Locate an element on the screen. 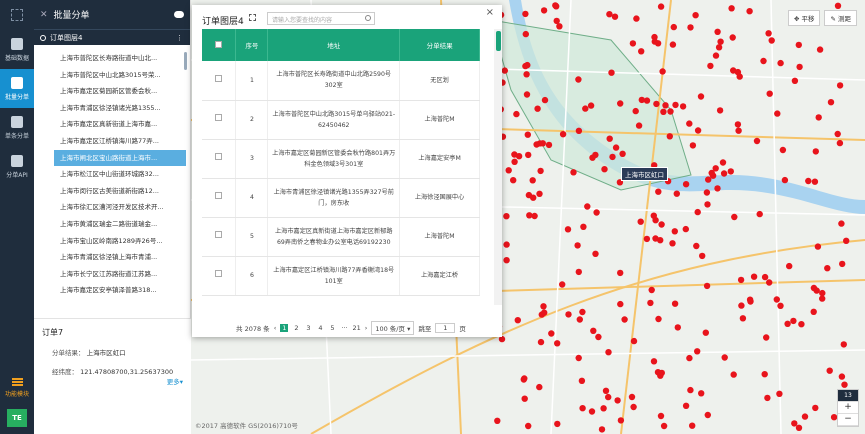 The width and height of the screenshot is (865, 434). select-all-checkbox is located at coordinates (219, 44).